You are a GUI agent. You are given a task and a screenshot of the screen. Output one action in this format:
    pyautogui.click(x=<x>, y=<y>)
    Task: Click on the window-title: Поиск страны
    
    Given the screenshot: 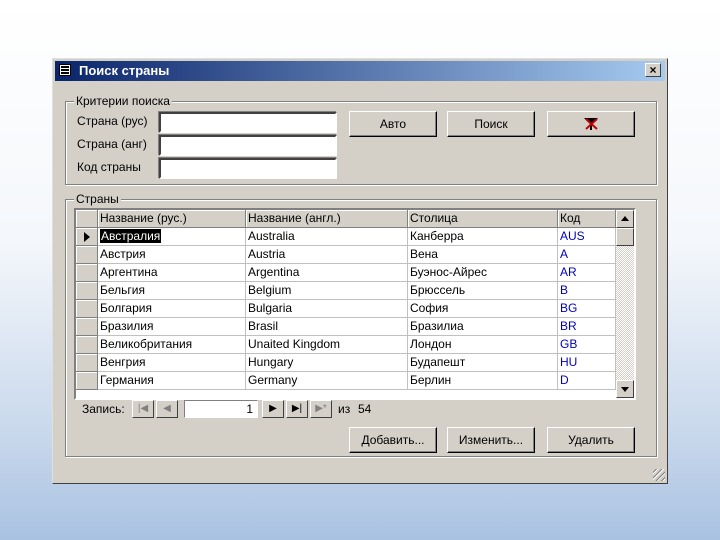 What is the action you would take?
    pyautogui.click(x=124, y=70)
    